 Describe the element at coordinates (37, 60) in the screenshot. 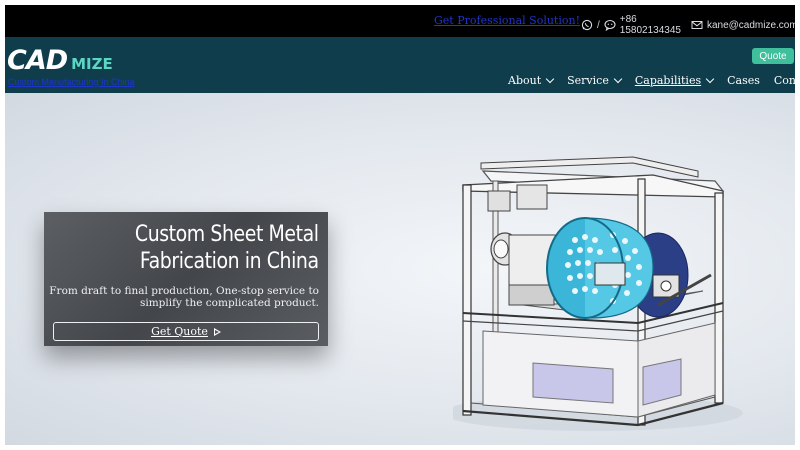

I see `logo-primary: CAD` at that location.